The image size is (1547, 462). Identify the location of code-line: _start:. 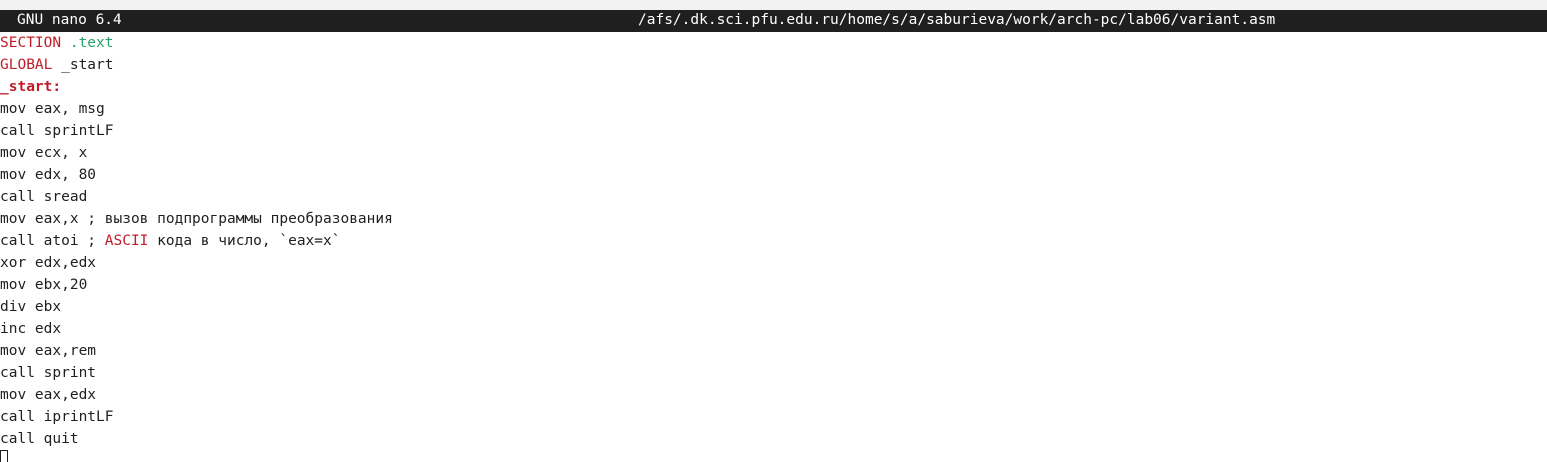
(773, 87).